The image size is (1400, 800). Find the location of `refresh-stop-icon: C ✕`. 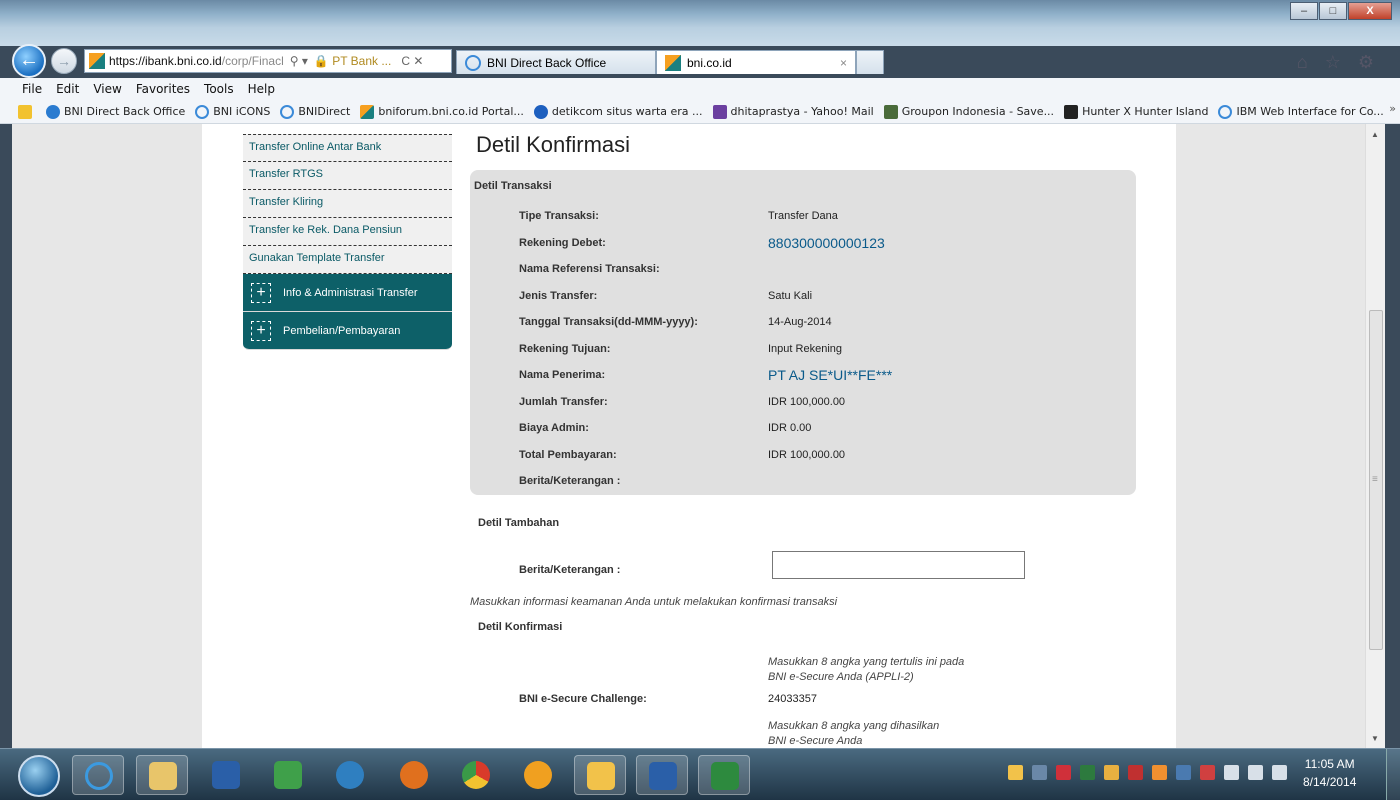

refresh-stop-icon: C ✕ is located at coordinates (412, 61).